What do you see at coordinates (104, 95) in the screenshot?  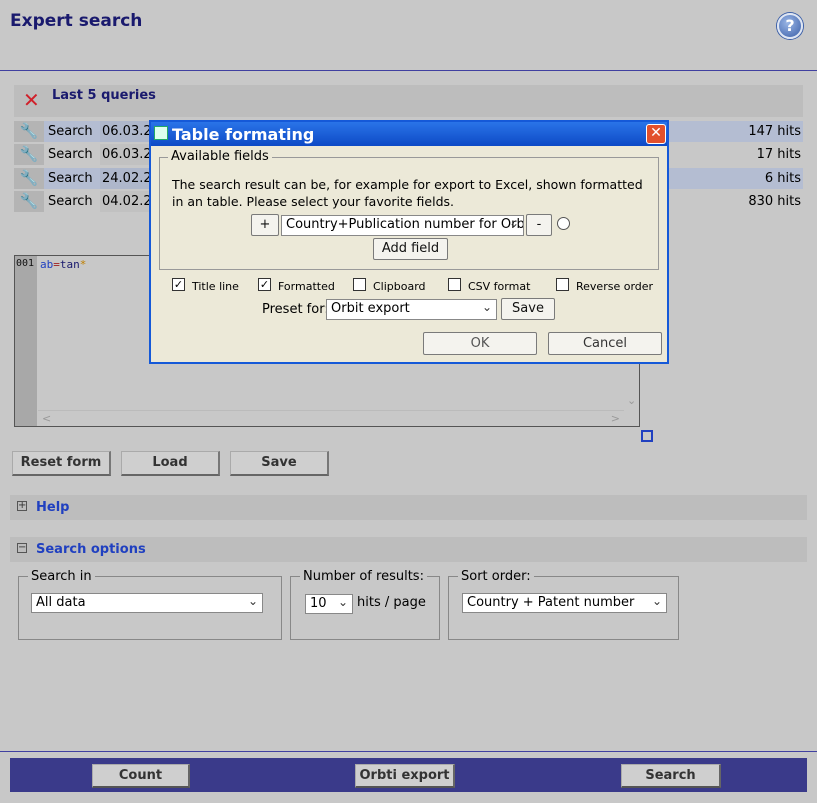 I see `last-queries-title: Last 5 queries` at bounding box center [104, 95].